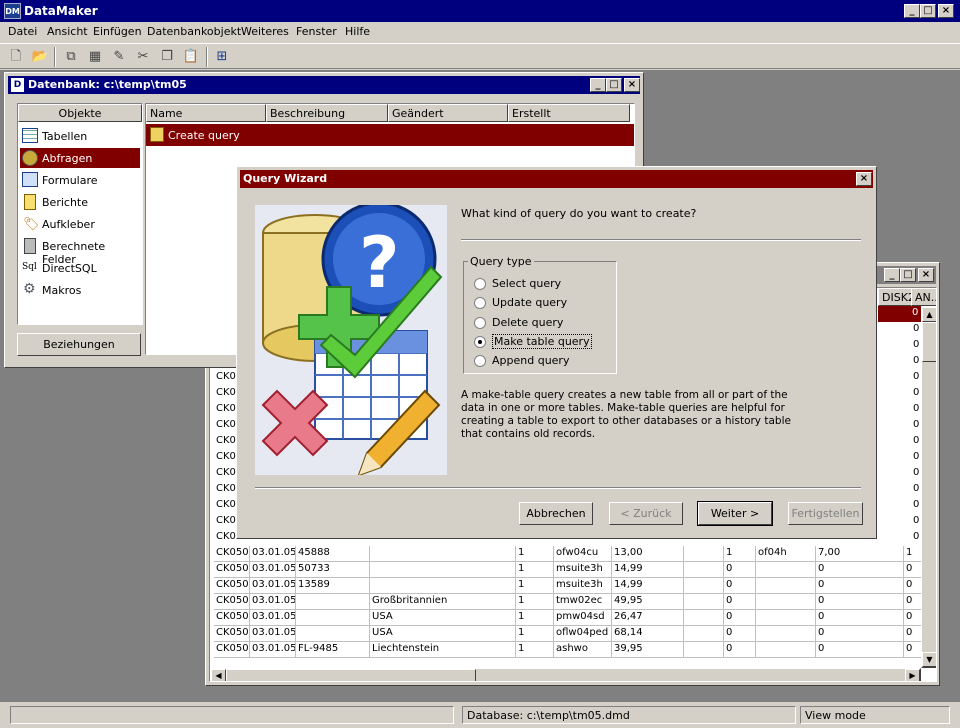 The width and height of the screenshot is (960, 728). I want to click on table-row: CK050 03.01.05 50733 1 msuite3h 14,99 0 0 0, so click(567, 570).